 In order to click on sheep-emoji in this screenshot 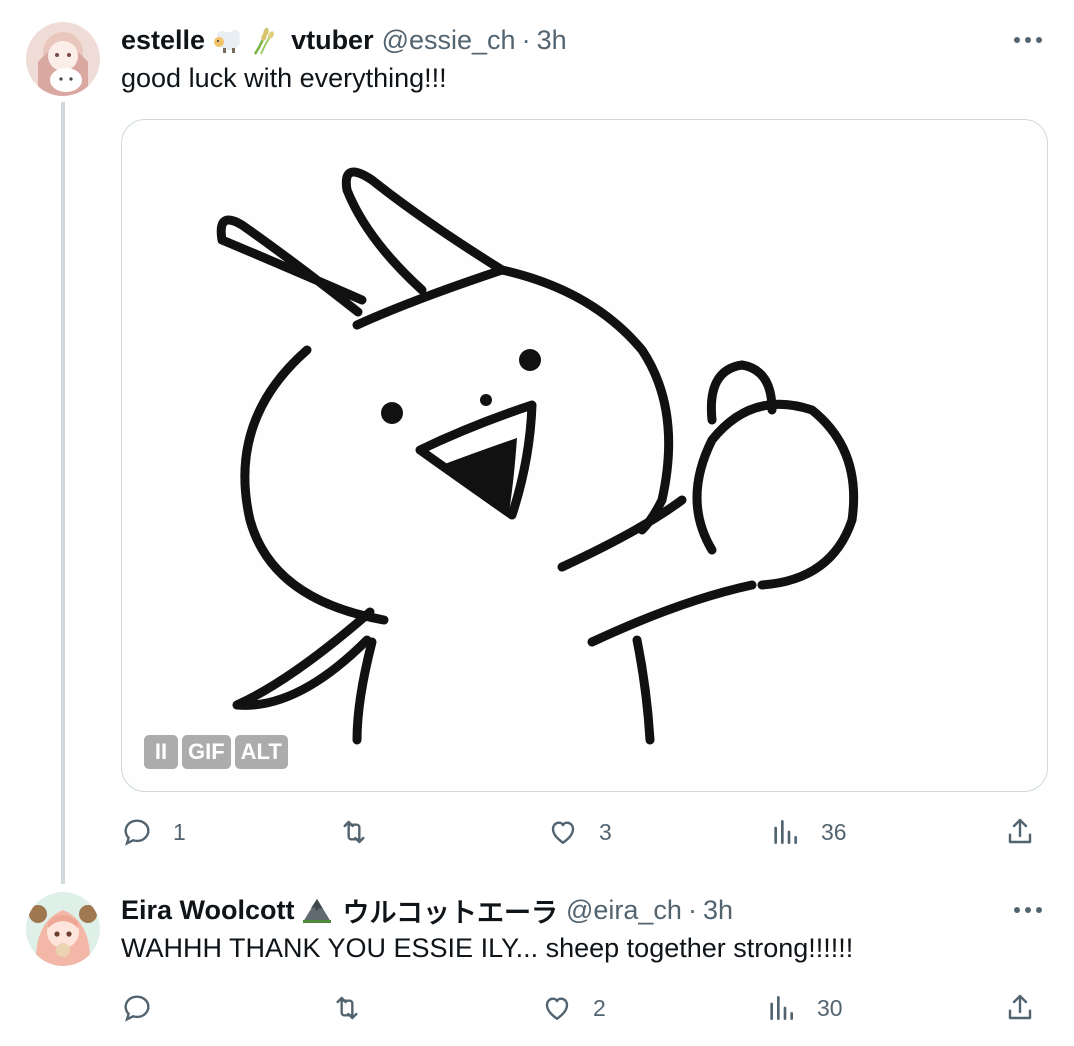, I will do `click(227, 40)`.